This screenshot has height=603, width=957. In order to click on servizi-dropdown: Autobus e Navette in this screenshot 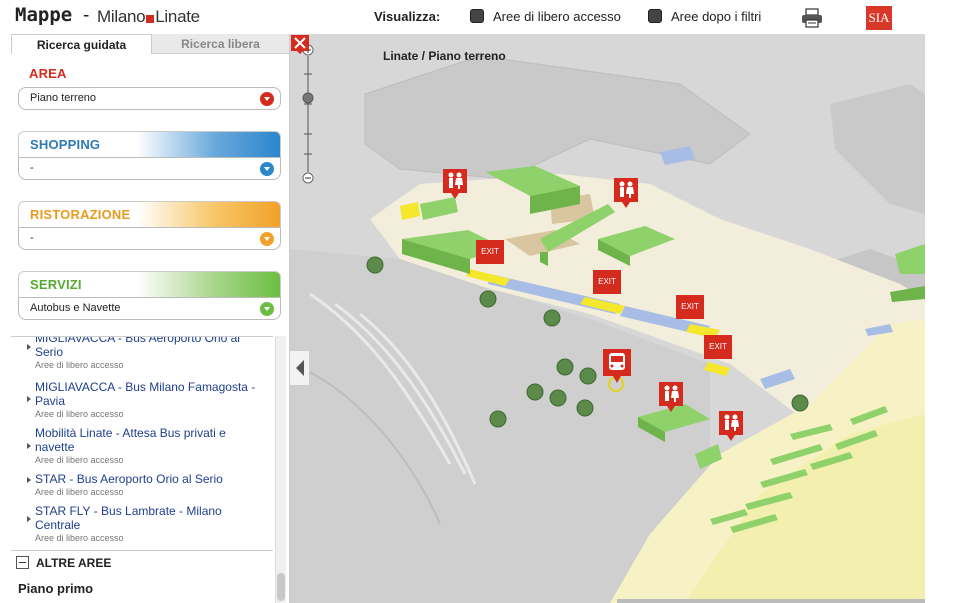, I will do `click(149, 308)`.